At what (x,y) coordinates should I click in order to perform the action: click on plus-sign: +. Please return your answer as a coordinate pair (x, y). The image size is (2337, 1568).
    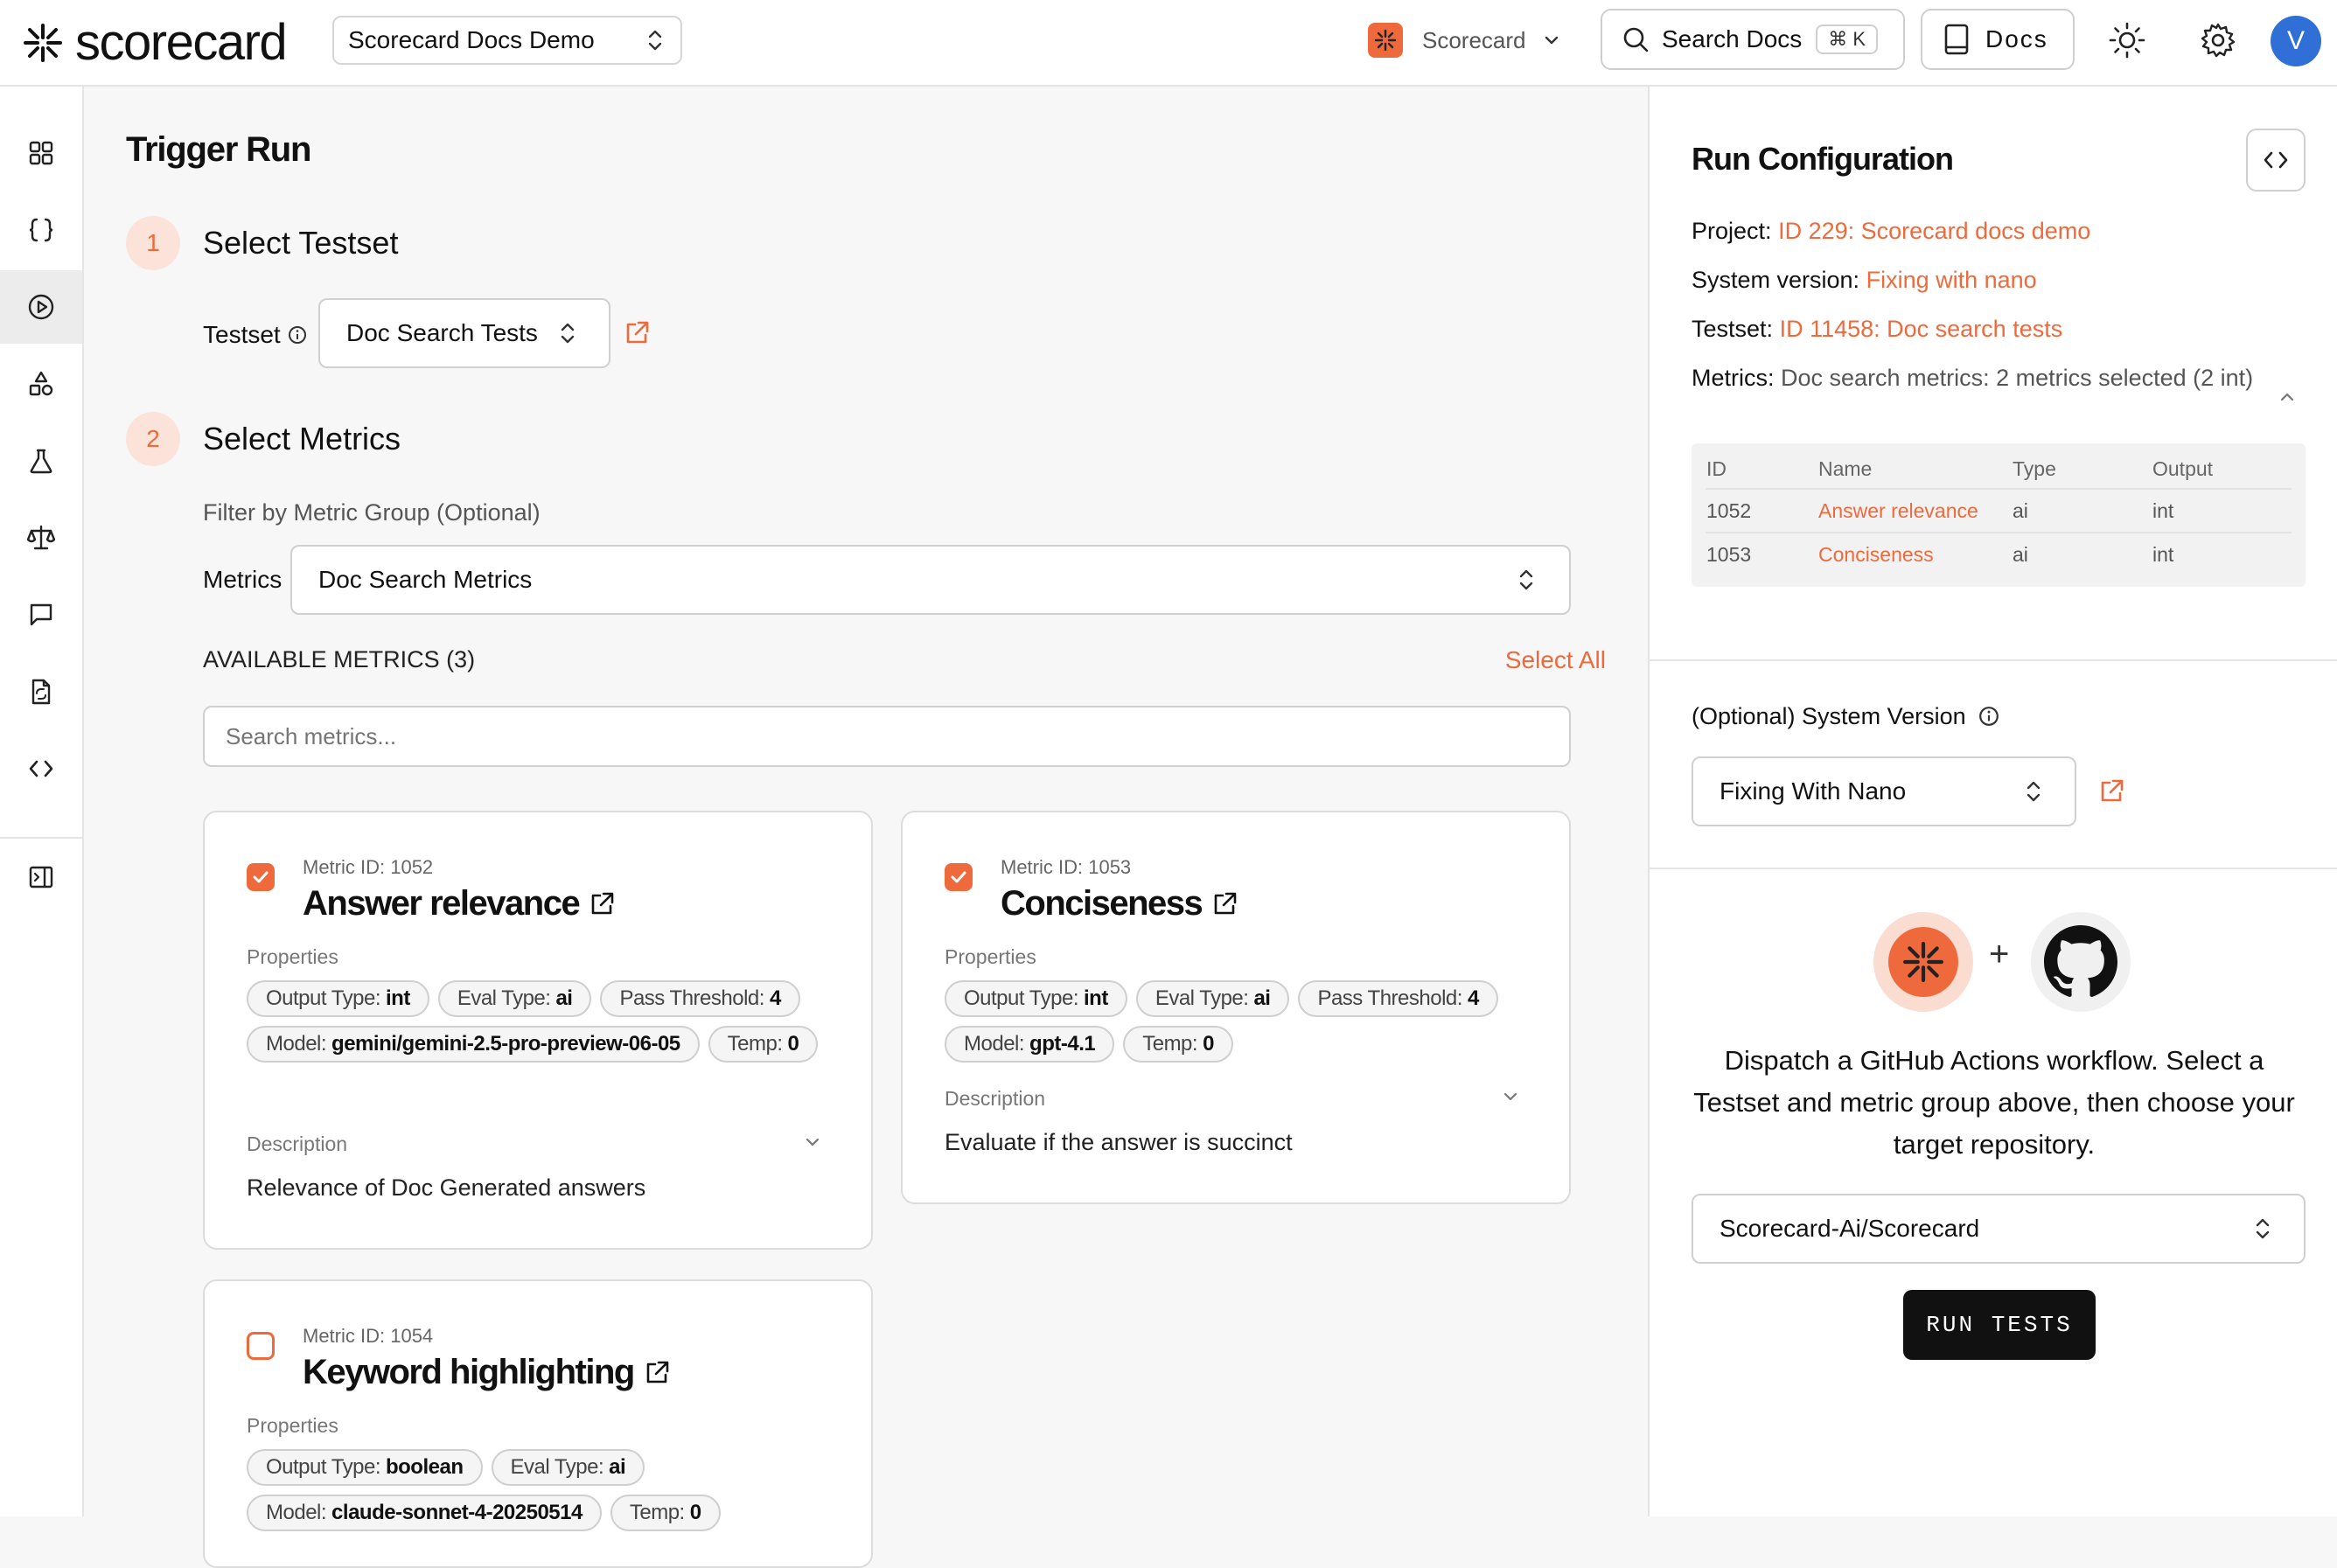
    Looking at the image, I should click on (2000, 954).